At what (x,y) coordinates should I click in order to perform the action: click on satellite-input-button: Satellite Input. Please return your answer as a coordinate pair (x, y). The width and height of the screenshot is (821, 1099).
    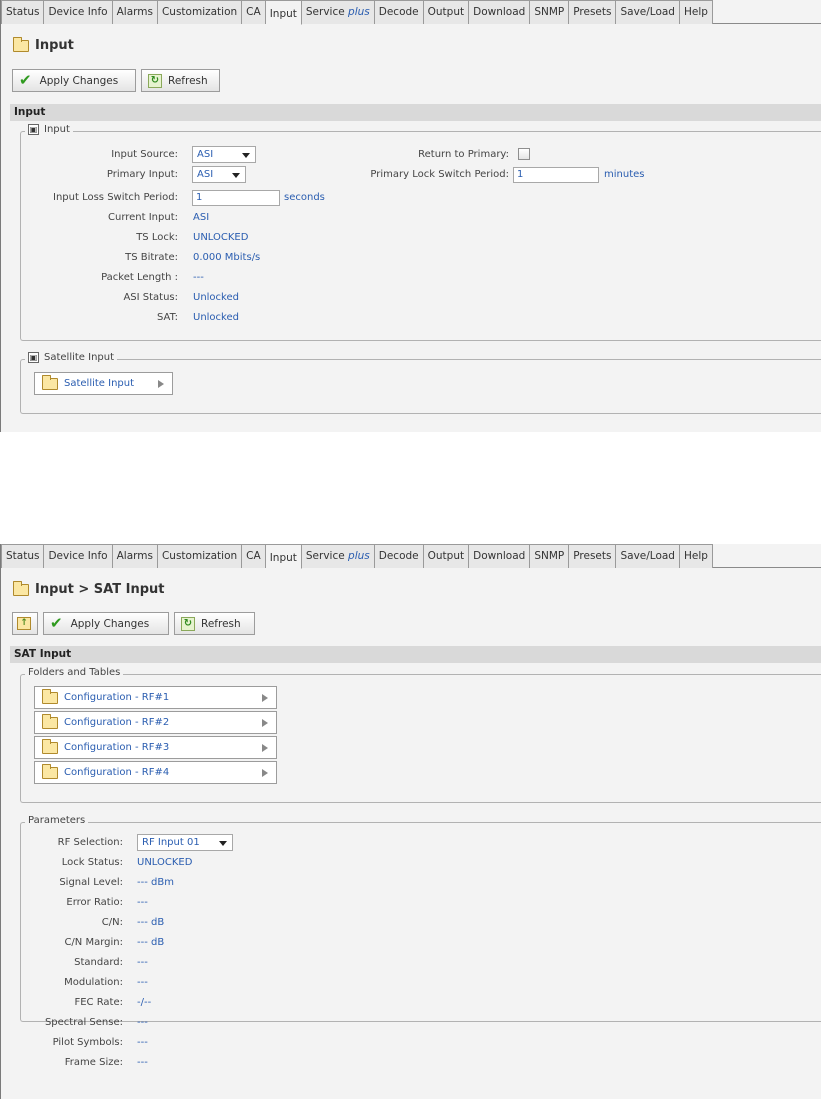
    Looking at the image, I should click on (103, 383).